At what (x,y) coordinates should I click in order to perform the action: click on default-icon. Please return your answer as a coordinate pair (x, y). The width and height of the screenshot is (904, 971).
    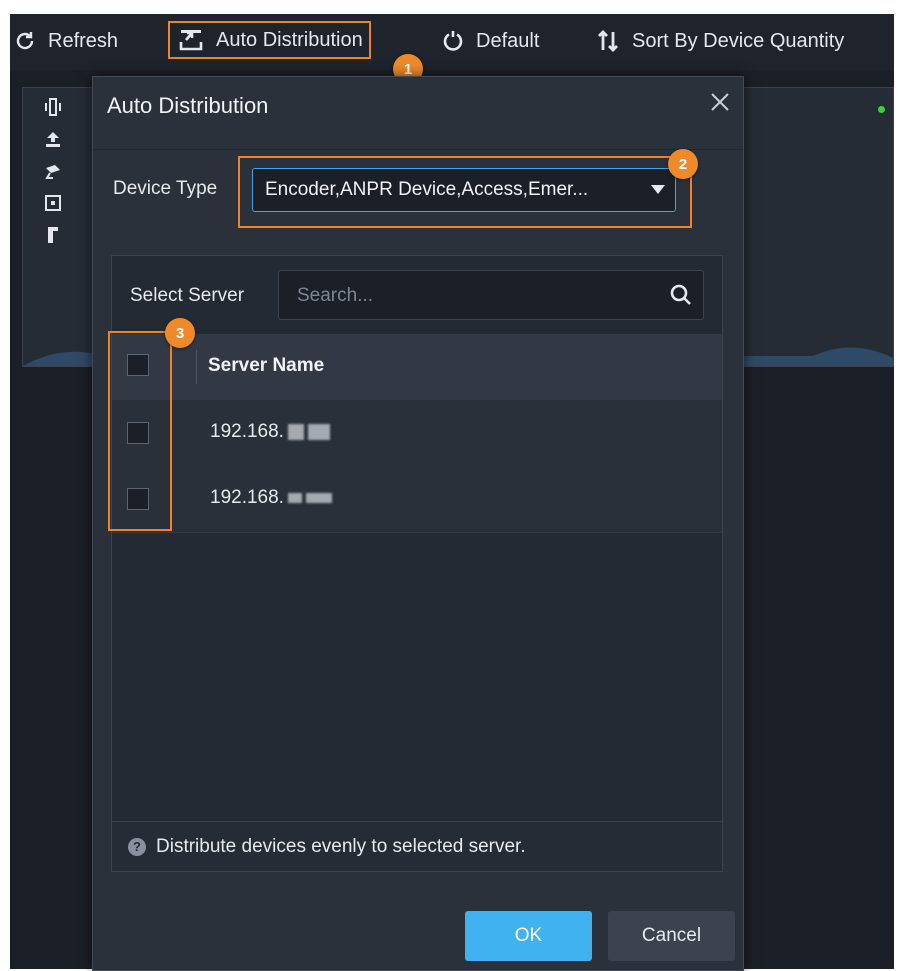
    Looking at the image, I should click on (453, 41).